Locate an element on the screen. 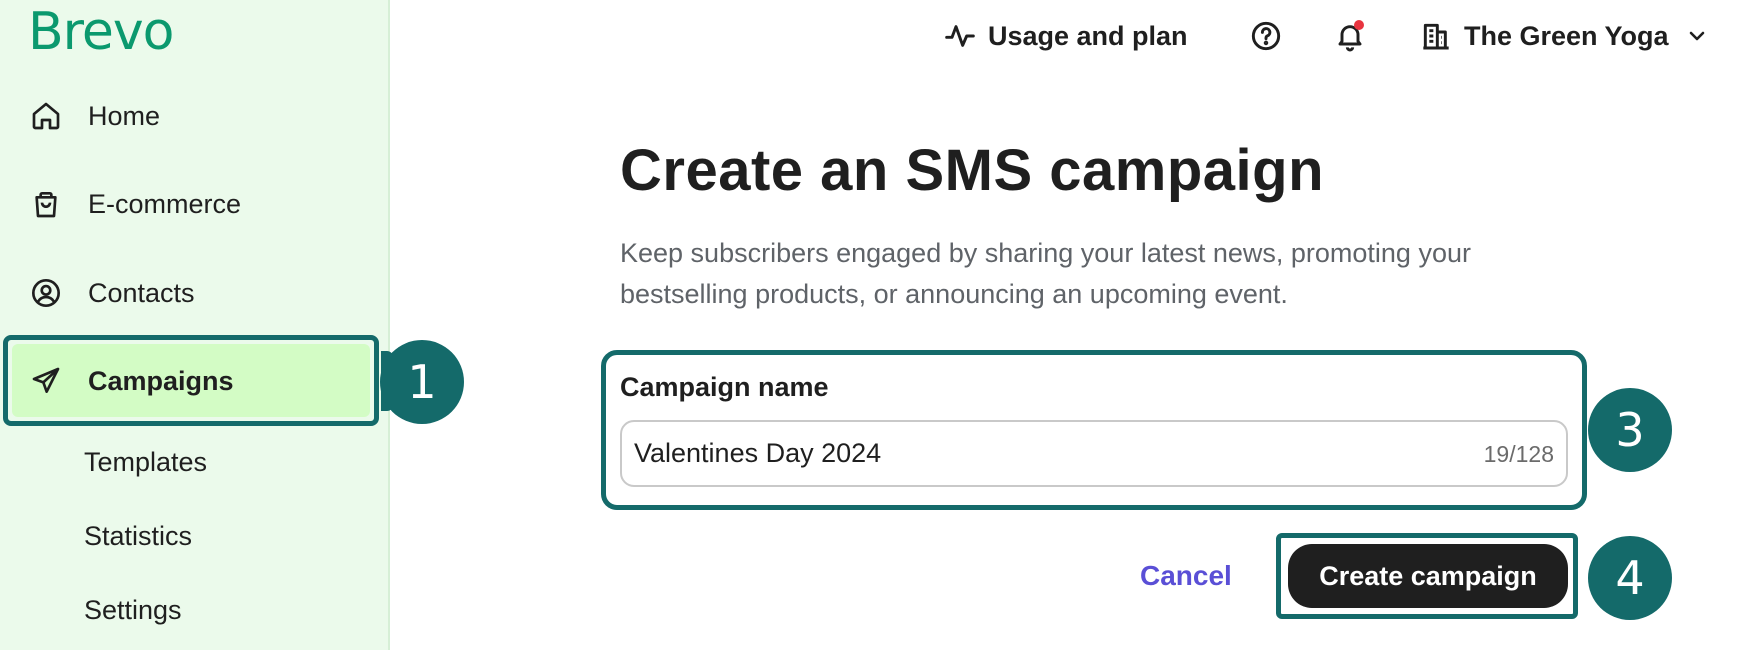 This screenshot has height=650, width=1748. sidebar-subitem-statistics: Statistics is located at coordinates (138, 536).